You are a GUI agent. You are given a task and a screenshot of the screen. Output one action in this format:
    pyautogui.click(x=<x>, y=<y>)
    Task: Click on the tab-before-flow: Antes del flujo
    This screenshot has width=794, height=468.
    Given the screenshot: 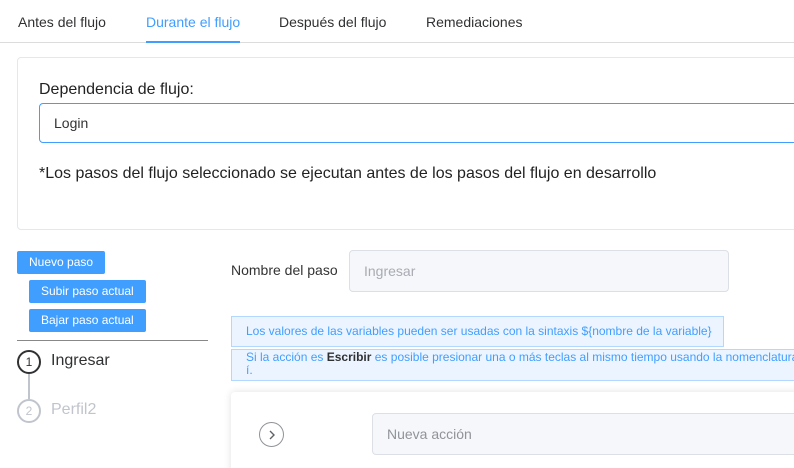 What is the action you would take?
    pyautogui.click(x=62, y=28)
    